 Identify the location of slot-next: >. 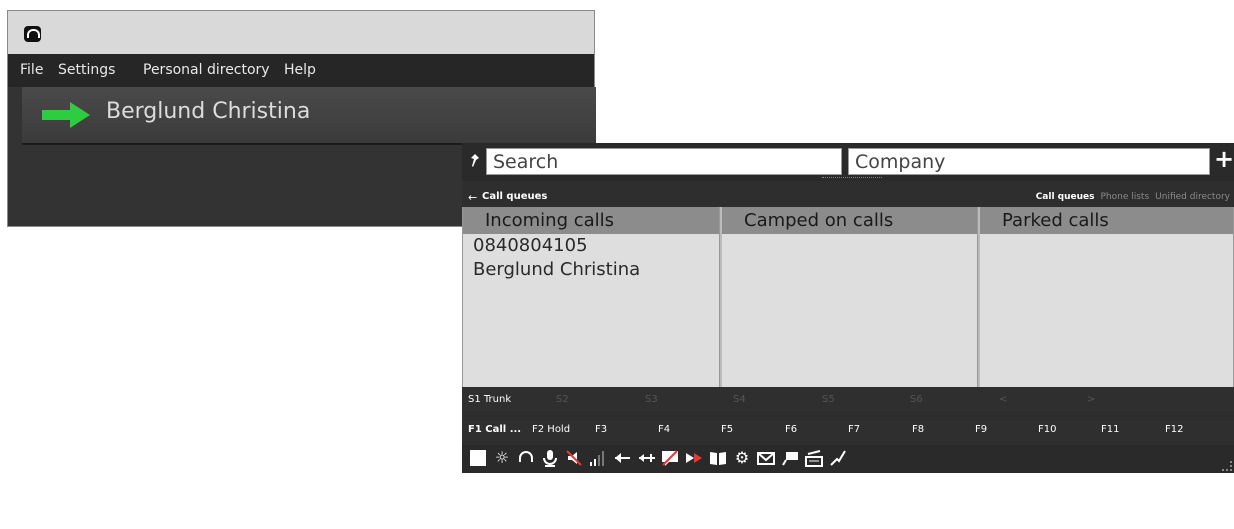
(1091, 399).